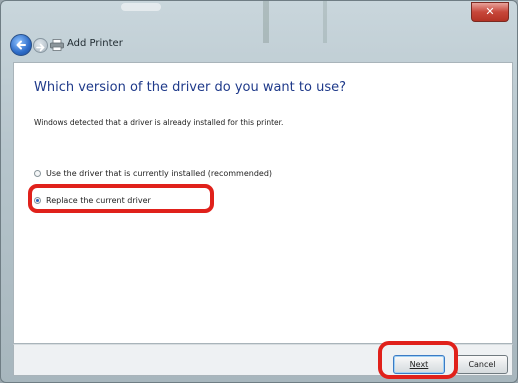  Describe the element at coordinates (57, 45) in the screenshot. I see `printer-icon` at that location.